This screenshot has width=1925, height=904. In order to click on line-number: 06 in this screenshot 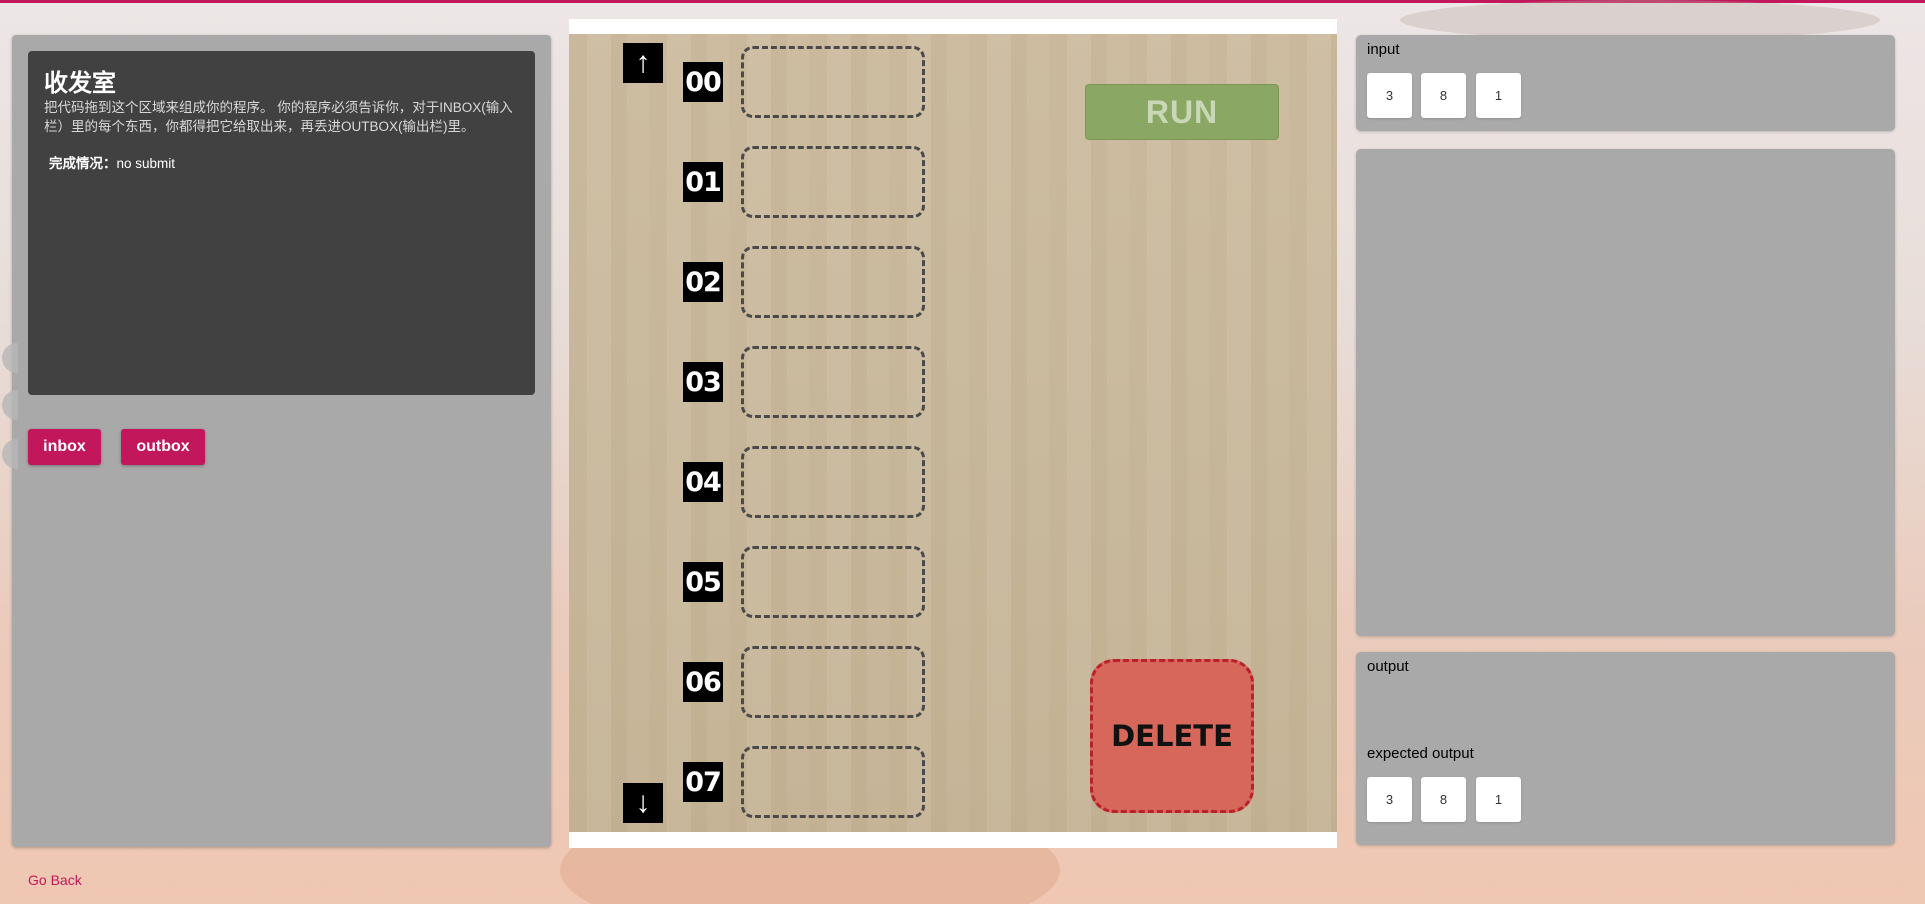, I will do `click(703, 682)`.